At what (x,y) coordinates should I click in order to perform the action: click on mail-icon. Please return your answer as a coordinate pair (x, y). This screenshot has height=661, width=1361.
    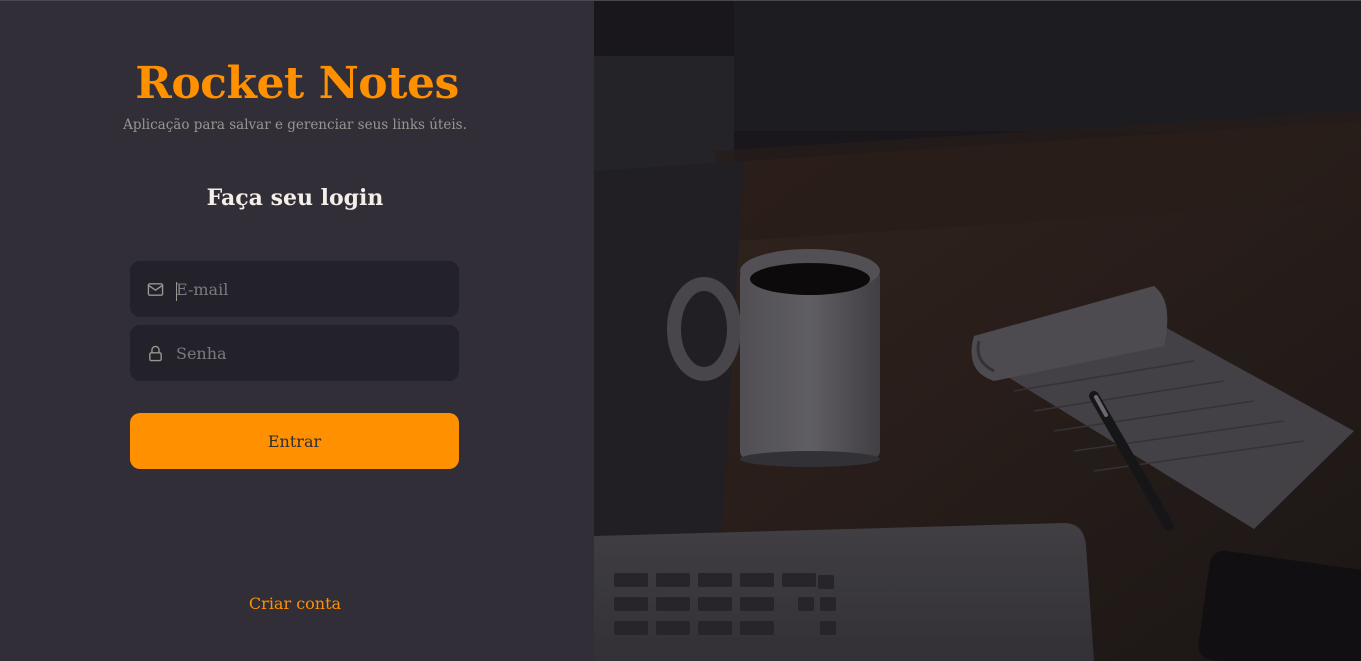
    Looking at the image, I should click on (155, 289).